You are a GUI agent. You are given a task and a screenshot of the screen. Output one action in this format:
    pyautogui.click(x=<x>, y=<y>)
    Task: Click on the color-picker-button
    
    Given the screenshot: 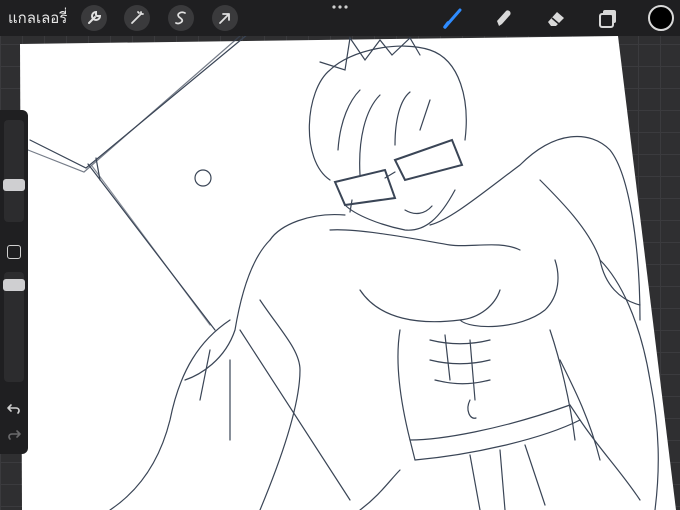 What is the action you would take?
    pyautogui.click(x=661, y=18)
    